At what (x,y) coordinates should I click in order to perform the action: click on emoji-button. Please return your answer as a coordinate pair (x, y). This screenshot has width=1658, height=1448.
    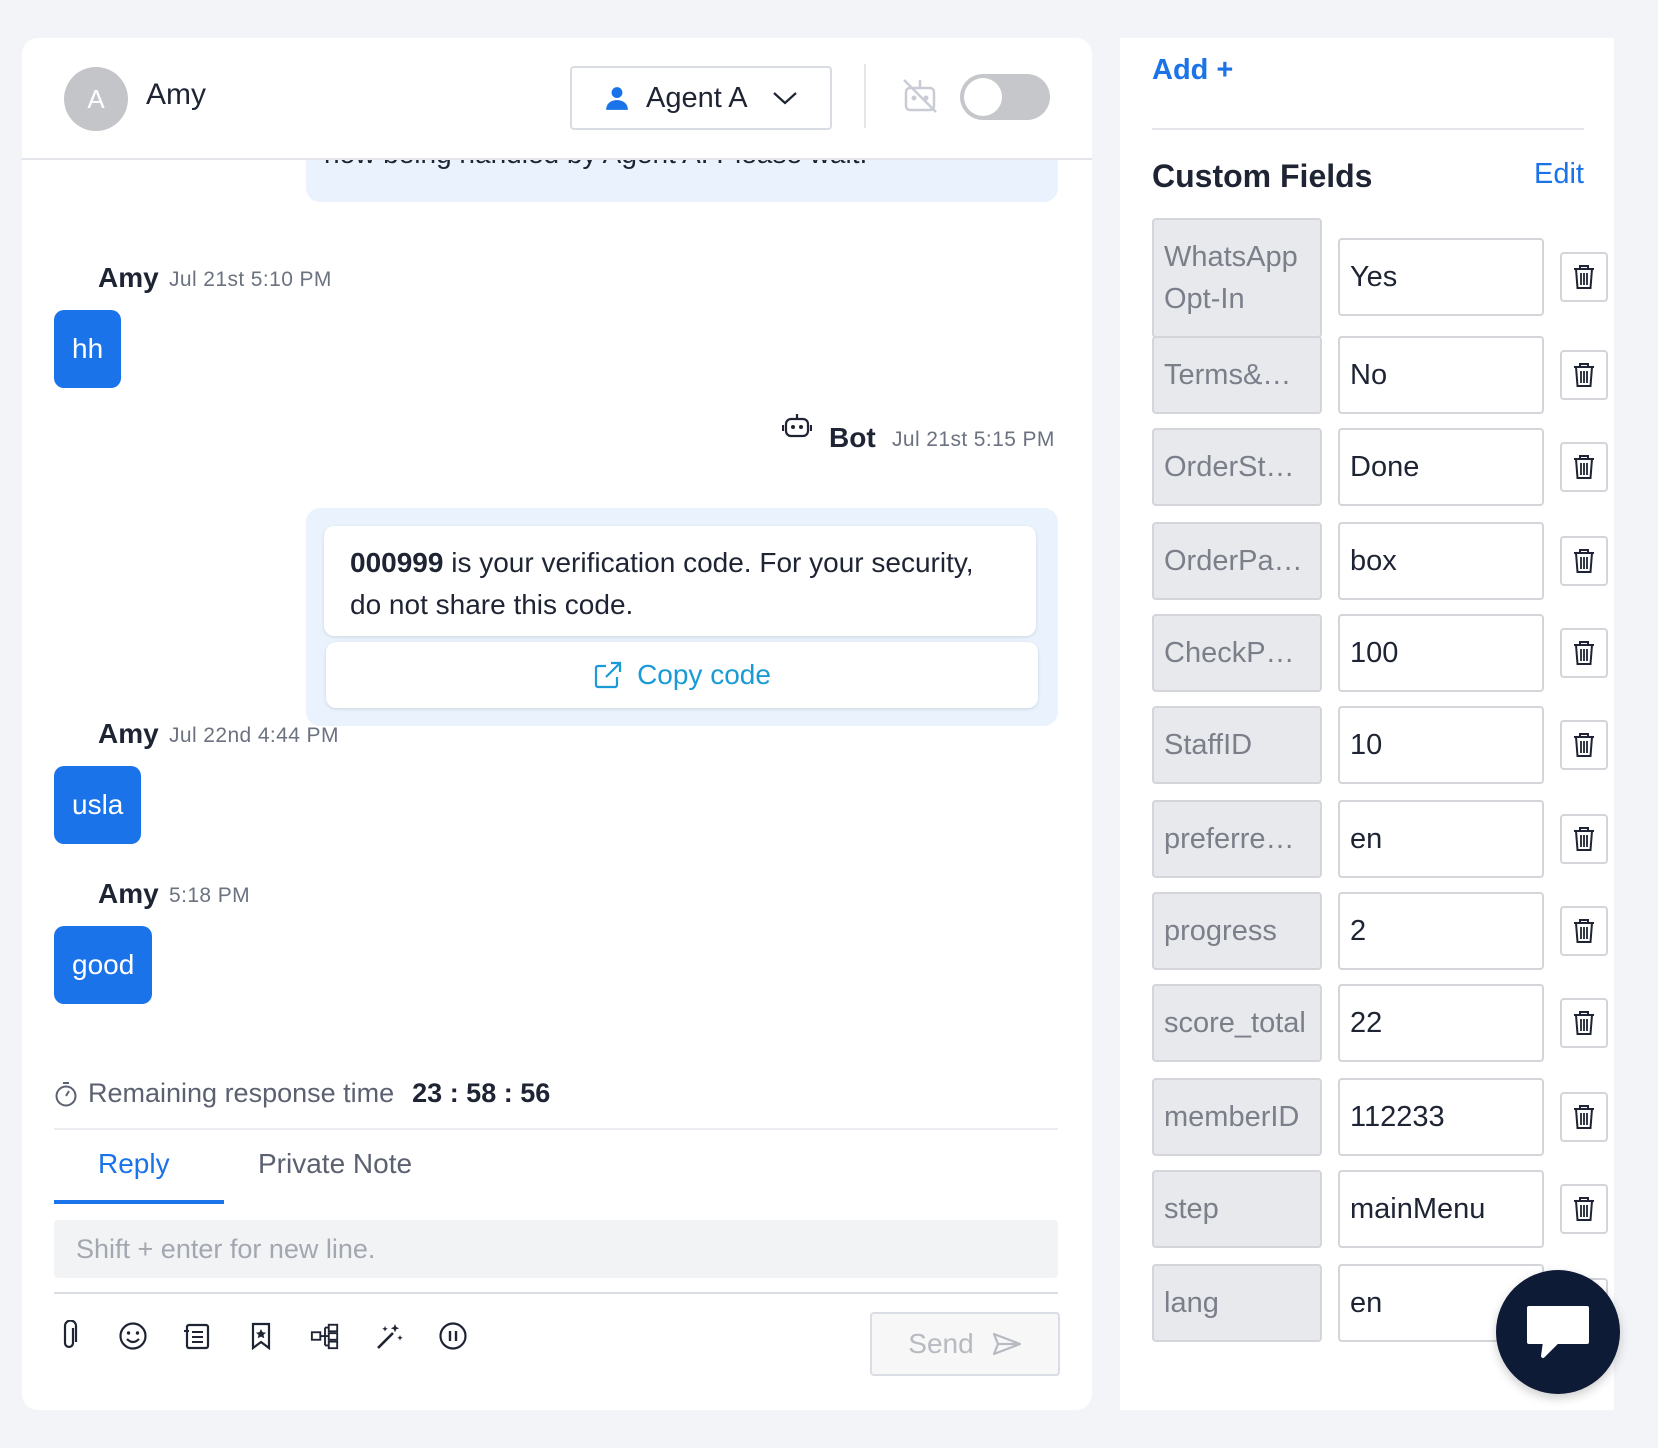
    Looking at the image, I should click on (133, 1336).